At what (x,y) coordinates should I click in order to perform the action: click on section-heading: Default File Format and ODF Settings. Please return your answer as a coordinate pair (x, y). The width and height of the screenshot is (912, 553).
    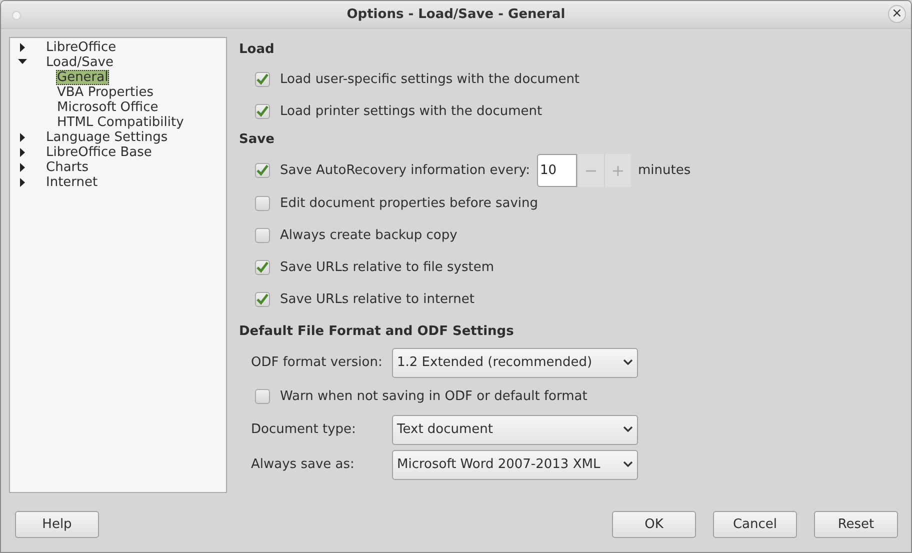
    Looking at the image, I should click on (377, 332).